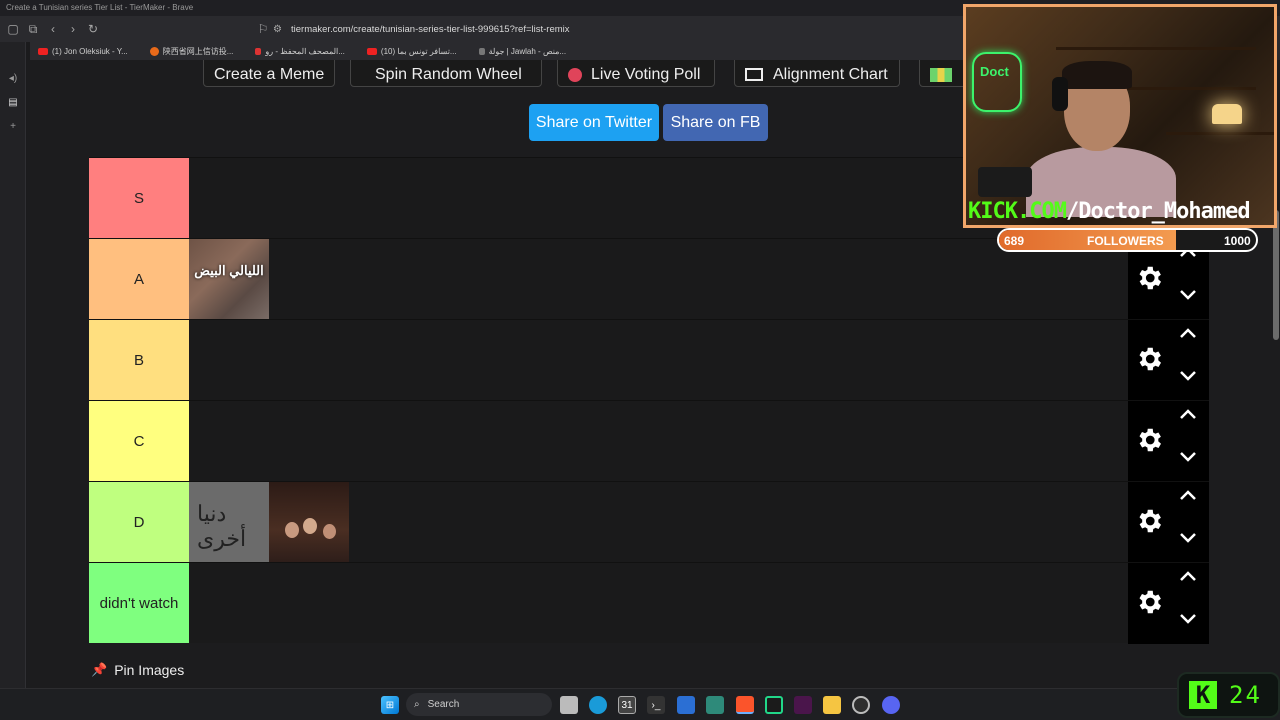  I want to click on sidebar-toggle-icon: ▢, so click(13, 29).